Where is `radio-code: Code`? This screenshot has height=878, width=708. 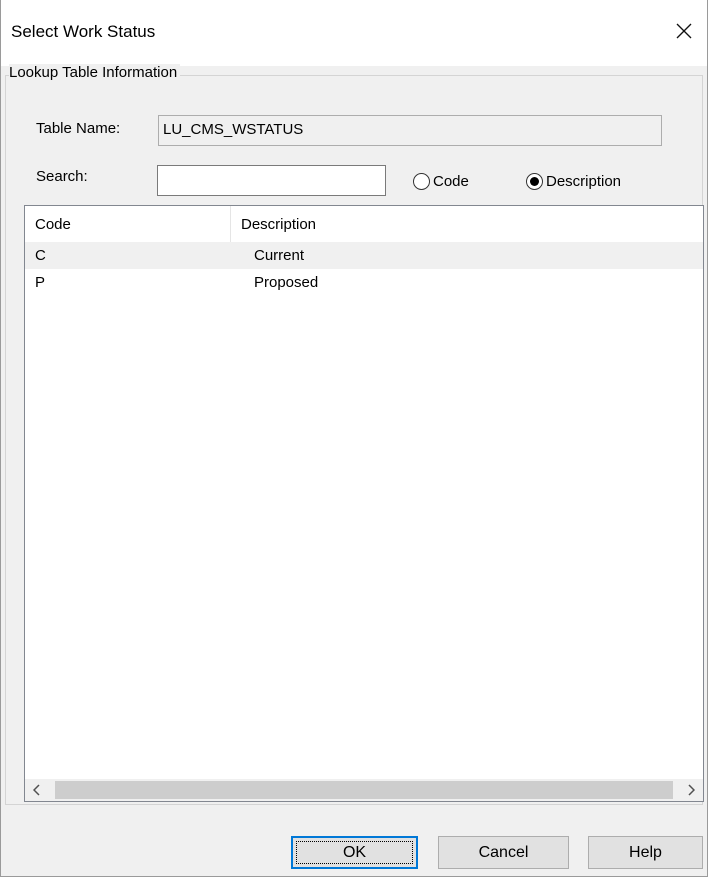
radio-code: Code is located at coordinates (441, 181).